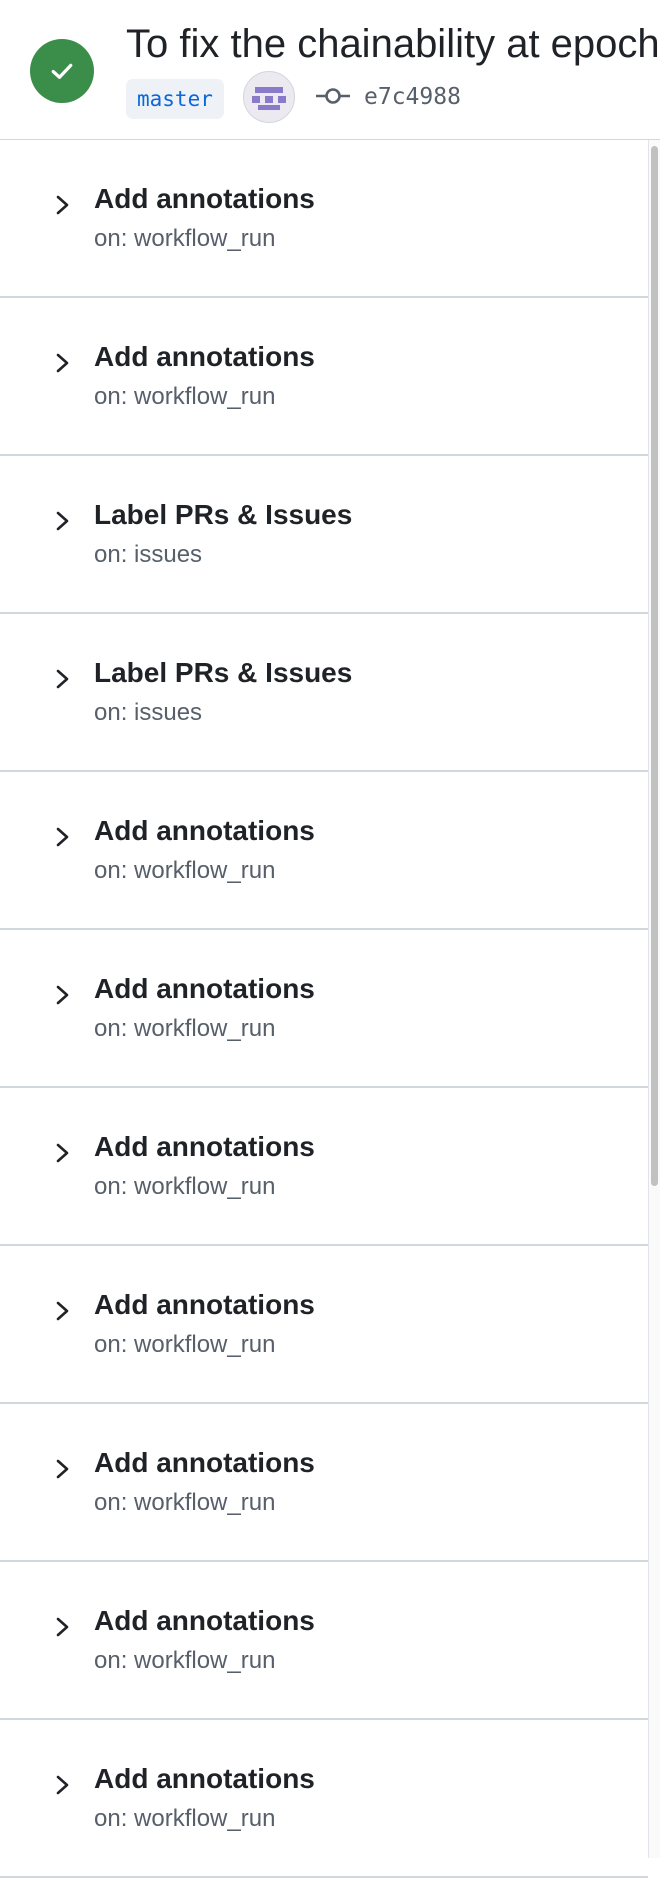 This screenshot has width=660, height=1878. What do you see at coordinates (333, 96) in the screenshot?
I see `git-commit-icon` at bounding box center [333, 96].